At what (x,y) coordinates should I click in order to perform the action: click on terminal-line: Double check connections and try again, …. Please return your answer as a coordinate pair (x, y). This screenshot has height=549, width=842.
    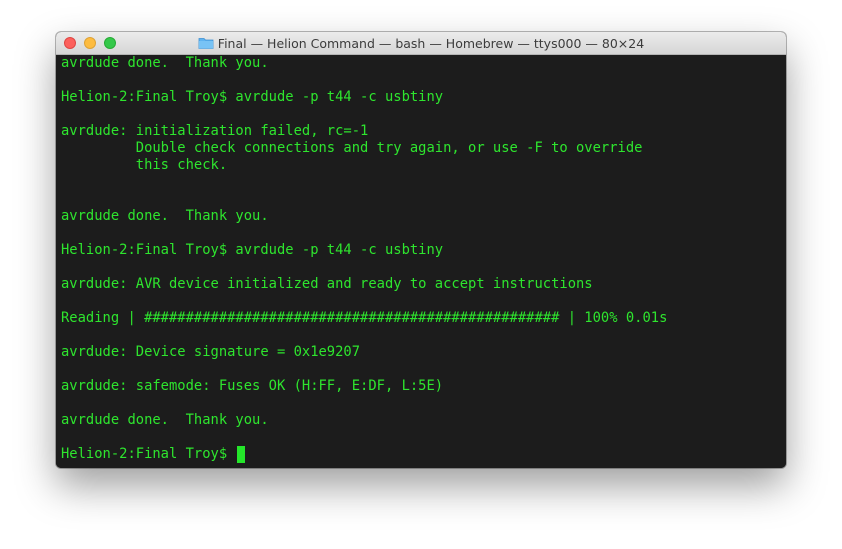
    Looking at the image, I should click on (423, 148).